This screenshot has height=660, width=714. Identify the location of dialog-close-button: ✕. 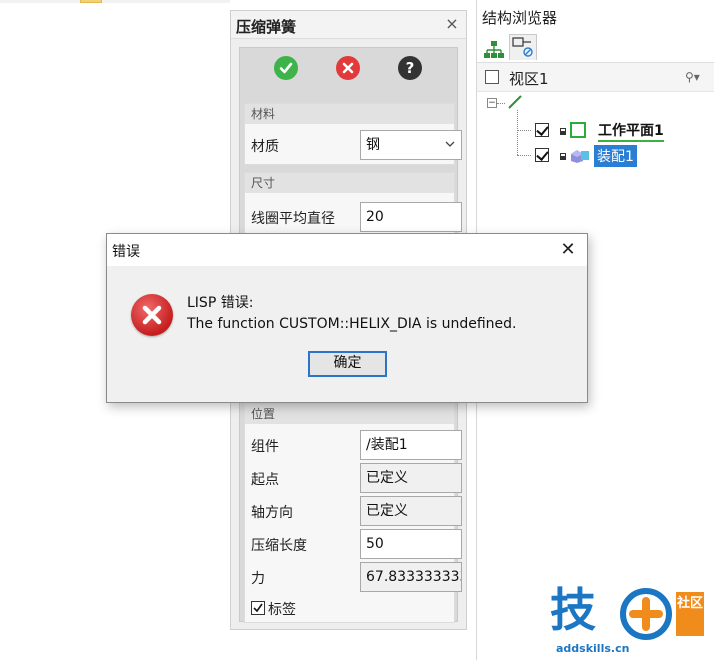
(568, 250).